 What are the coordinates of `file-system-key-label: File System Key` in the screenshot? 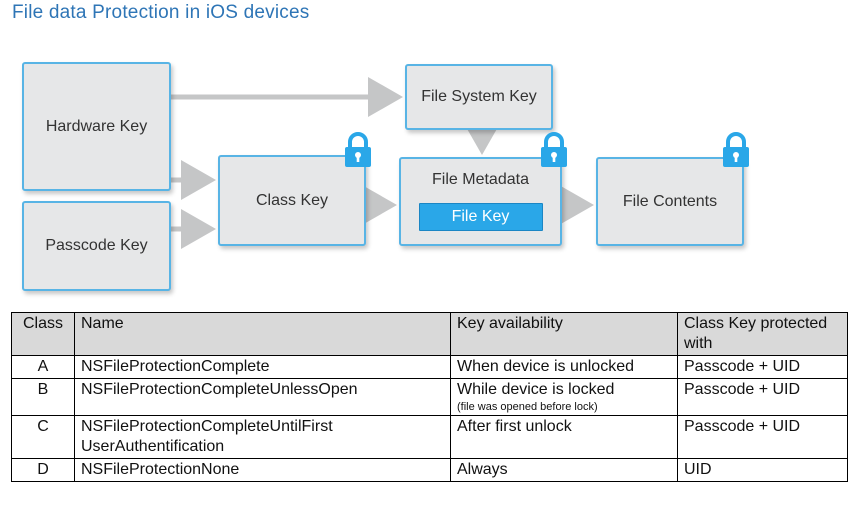 It's located at (479, 96).